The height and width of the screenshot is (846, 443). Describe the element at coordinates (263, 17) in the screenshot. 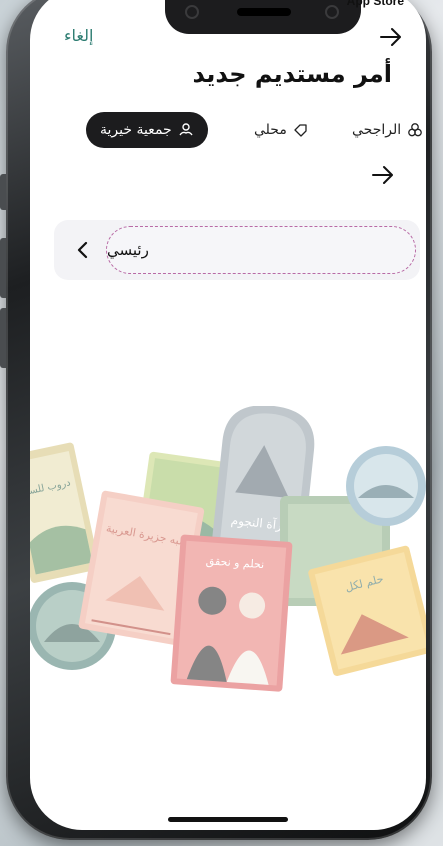

I see `notch` at that location.